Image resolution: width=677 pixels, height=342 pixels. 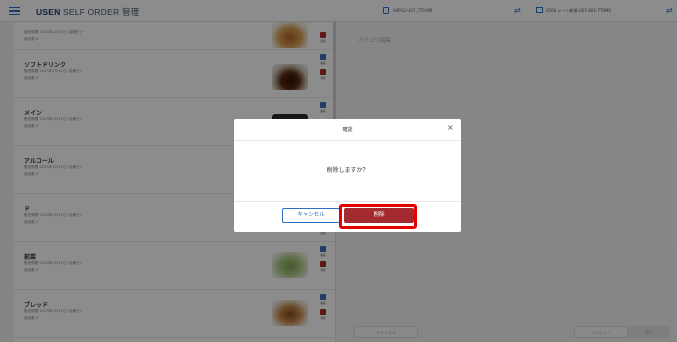 What do you see at coordinates (347, 170) in the screenshot?
I see `dialog-message: 削除しますか？` at bounding box center [347, 170].